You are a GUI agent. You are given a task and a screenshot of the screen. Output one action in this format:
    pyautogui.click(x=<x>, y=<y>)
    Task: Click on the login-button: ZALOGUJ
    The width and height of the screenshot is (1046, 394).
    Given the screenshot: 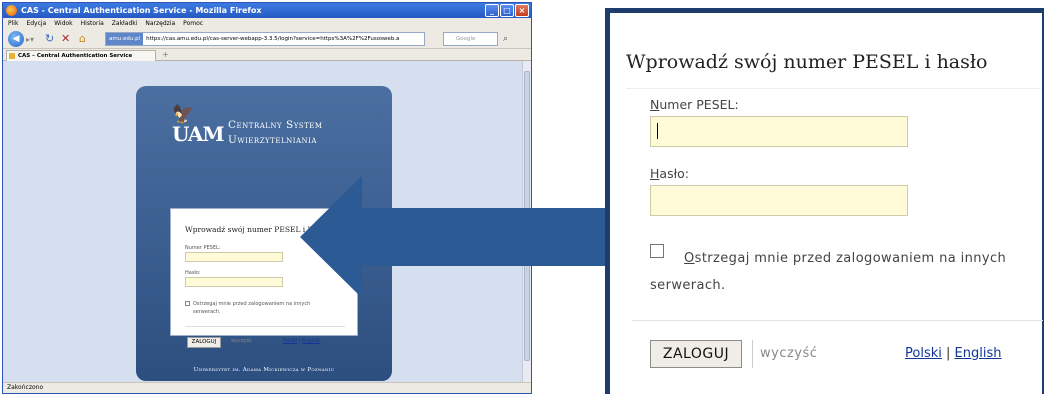 What is the action you would take?
    pyautogui.click(x=696, y=354)
    